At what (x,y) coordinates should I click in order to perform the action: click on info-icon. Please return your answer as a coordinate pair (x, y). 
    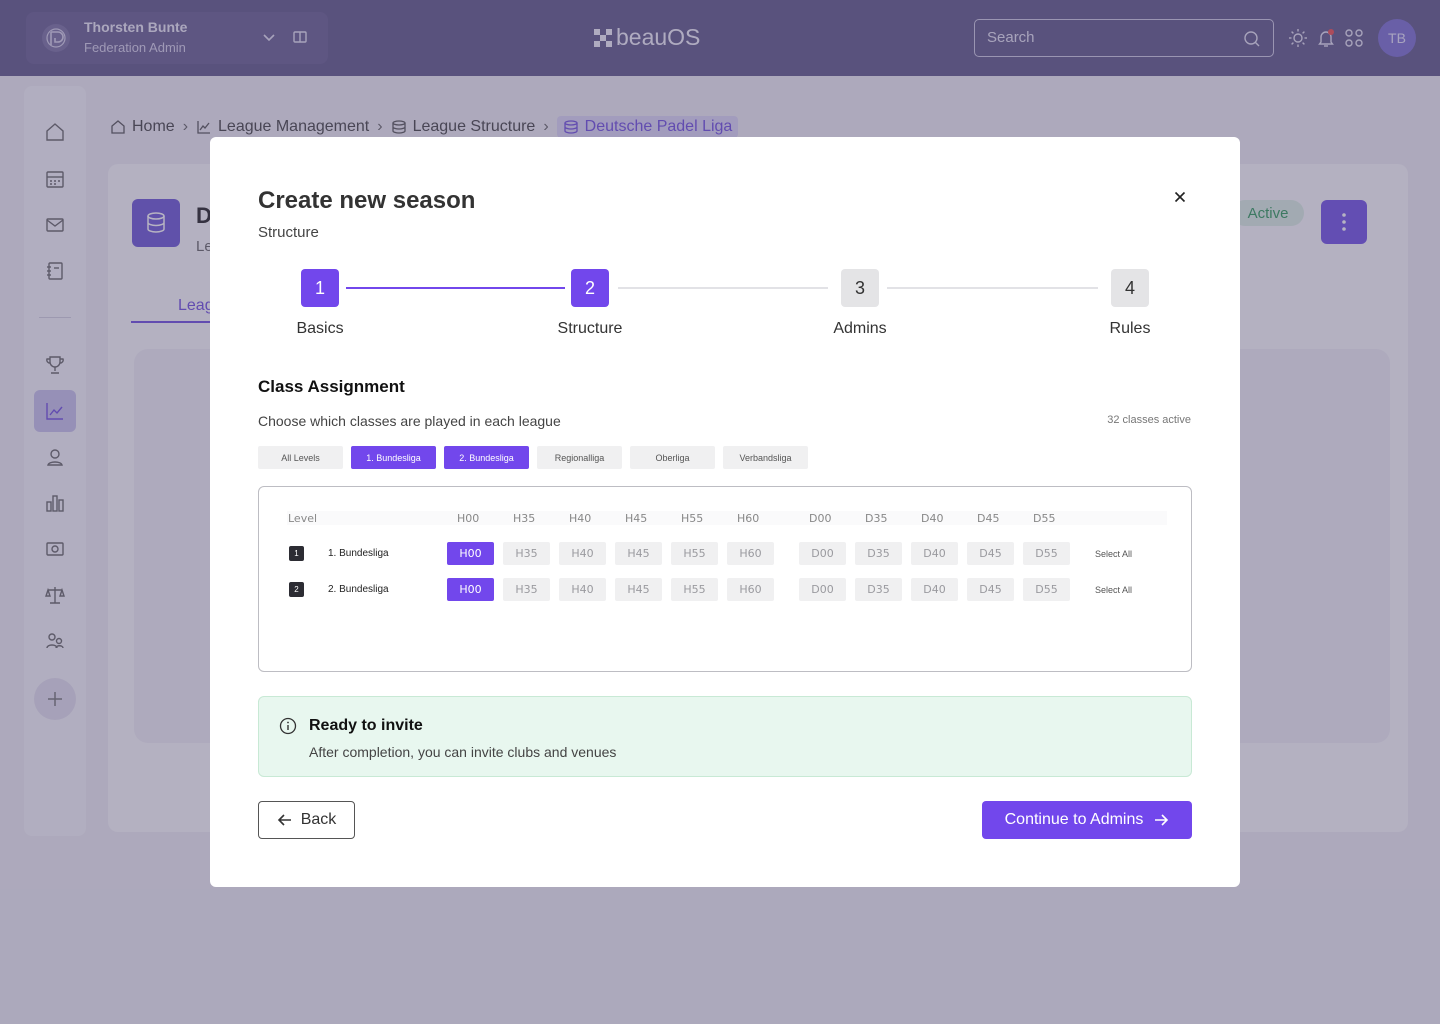
    Looking at the image, I should click on (288, 726).